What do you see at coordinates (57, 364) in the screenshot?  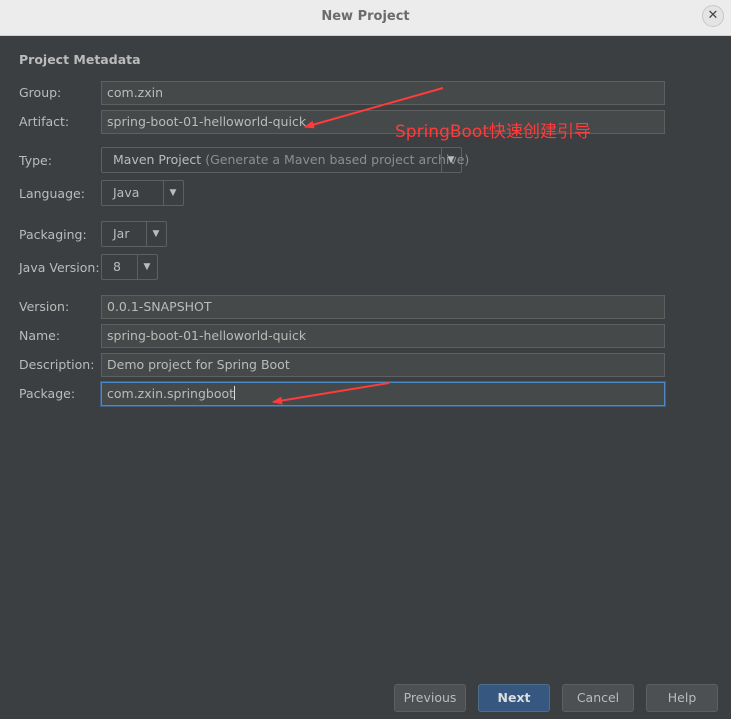 I see `description-label: Description:` at bounding box center [57, 364].